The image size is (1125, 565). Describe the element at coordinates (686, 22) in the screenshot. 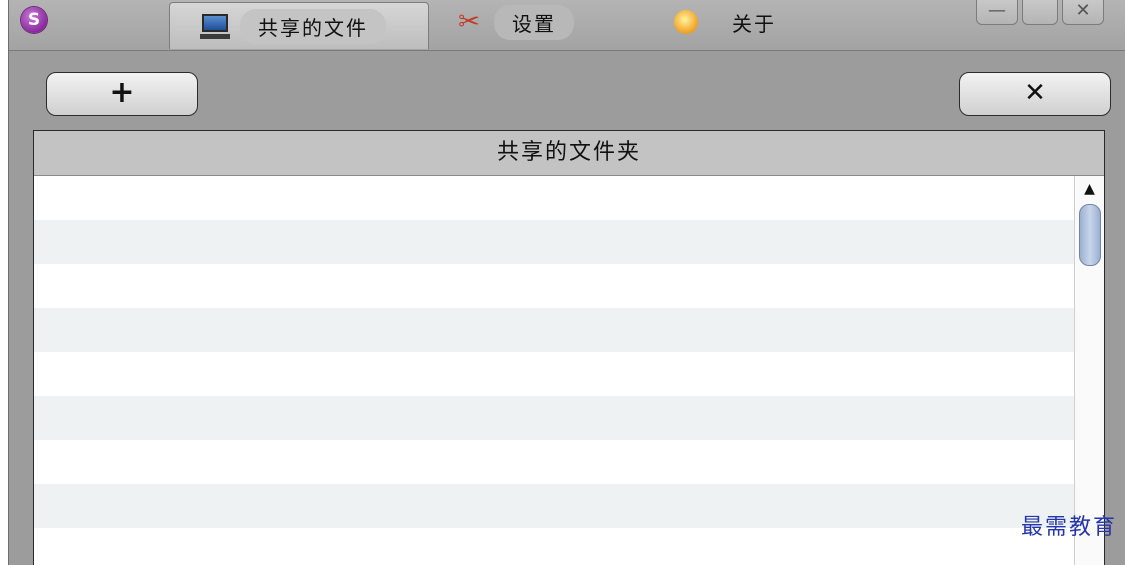

I see `lightbulb-icon` at that location.